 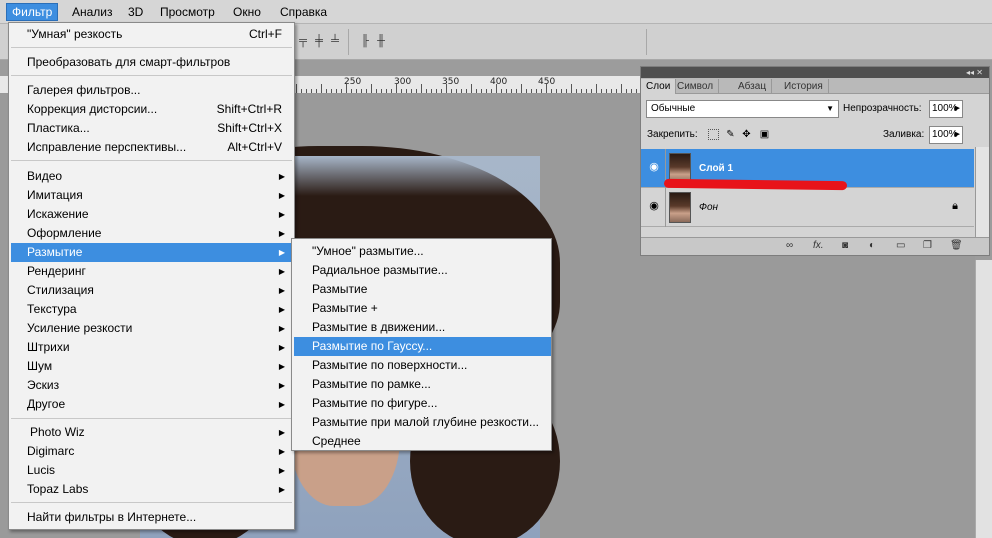 What do you see at coordinates (51, 451) in the screenshot?
I see `menu-item-label: Digimarc` at bounding box center [51, 451].